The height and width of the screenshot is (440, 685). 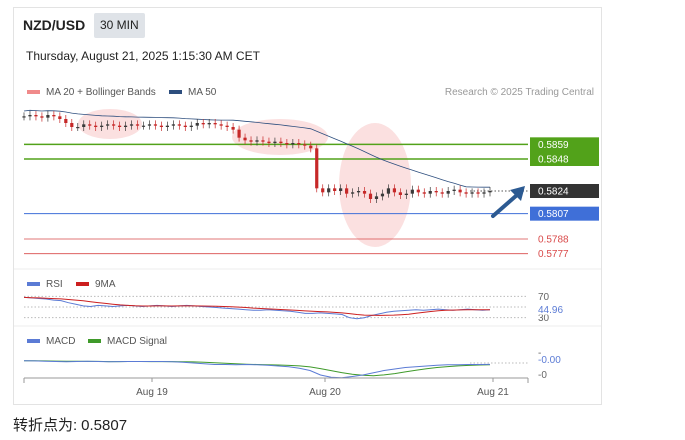 I want to click on level-label-pivot: 0.5807, so click(x=553, y=214).